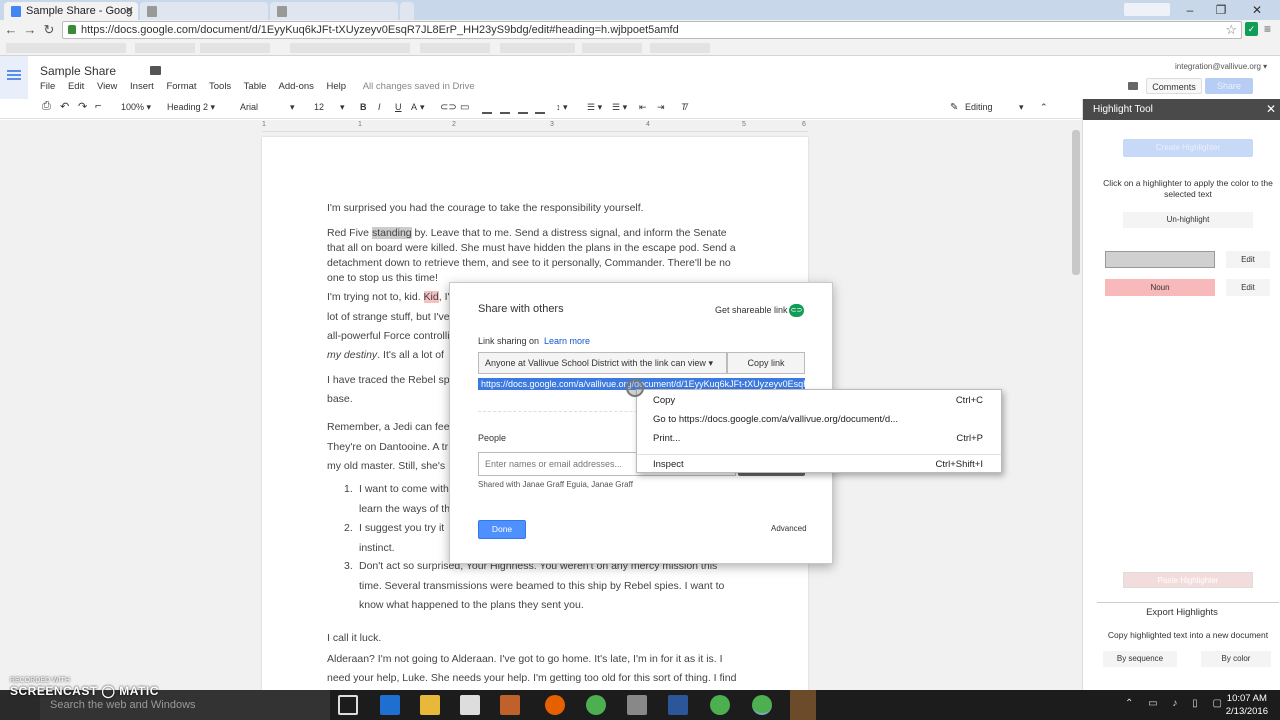  I want to click on advanced-link: Advanced, so click(789, 528).